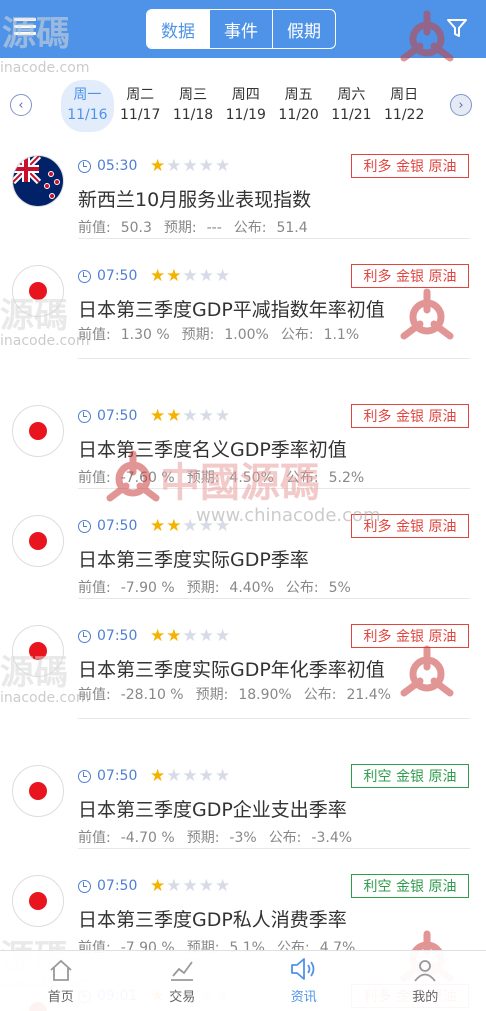 This screenshot has height=1011, width=486. Describe the element at coordinates (212, 810) in the screenshot. I see `event-title: 日本第三季度GDP企业支出季率` at that location.